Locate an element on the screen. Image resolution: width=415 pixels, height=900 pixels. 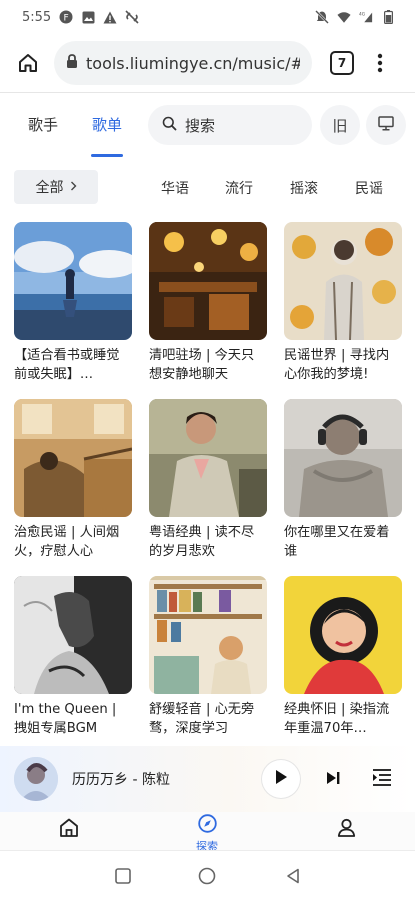
playlist-title: 你在哪里又在爱着谁 is located at coordinates (337, 542).